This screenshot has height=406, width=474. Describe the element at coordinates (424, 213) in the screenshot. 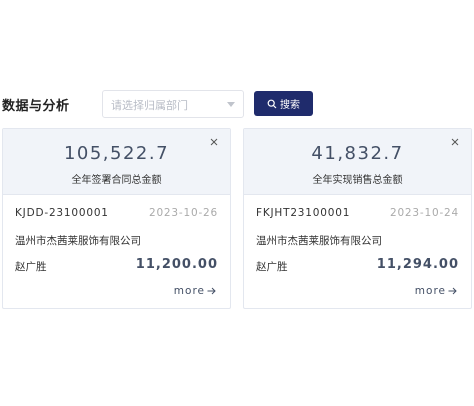

I see `record-date: 2023-10-24` at that location.